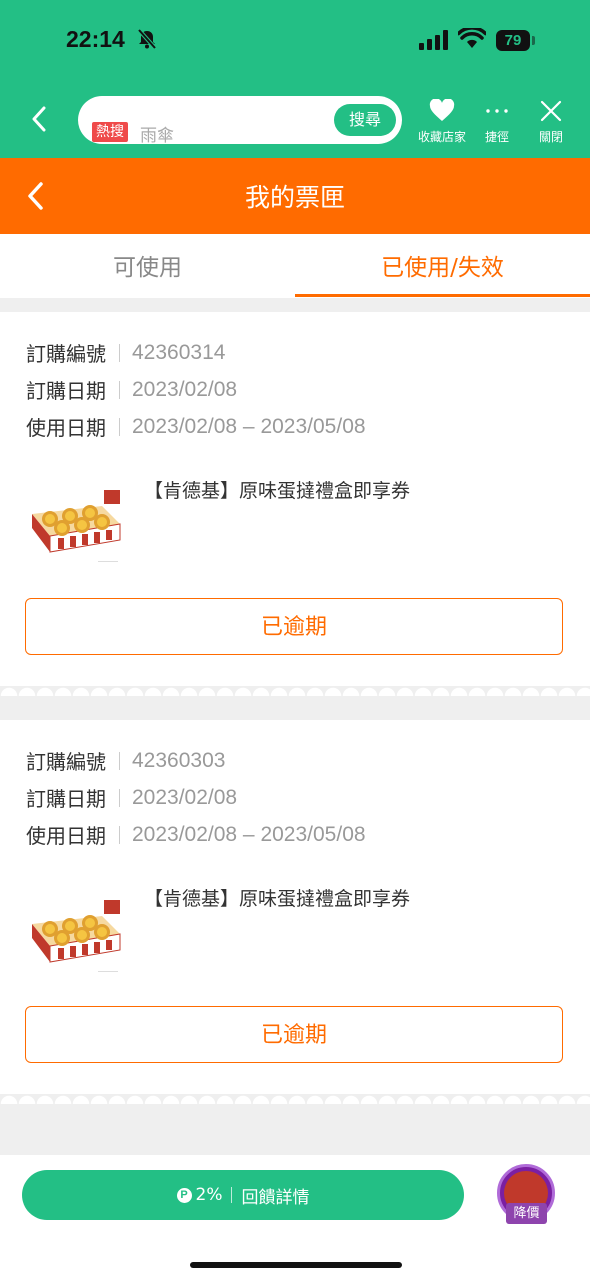  What do you see at coordinates (550, 137) in the screenshot?
I see `close-label: 關閉` at bounding box center [550, 137].